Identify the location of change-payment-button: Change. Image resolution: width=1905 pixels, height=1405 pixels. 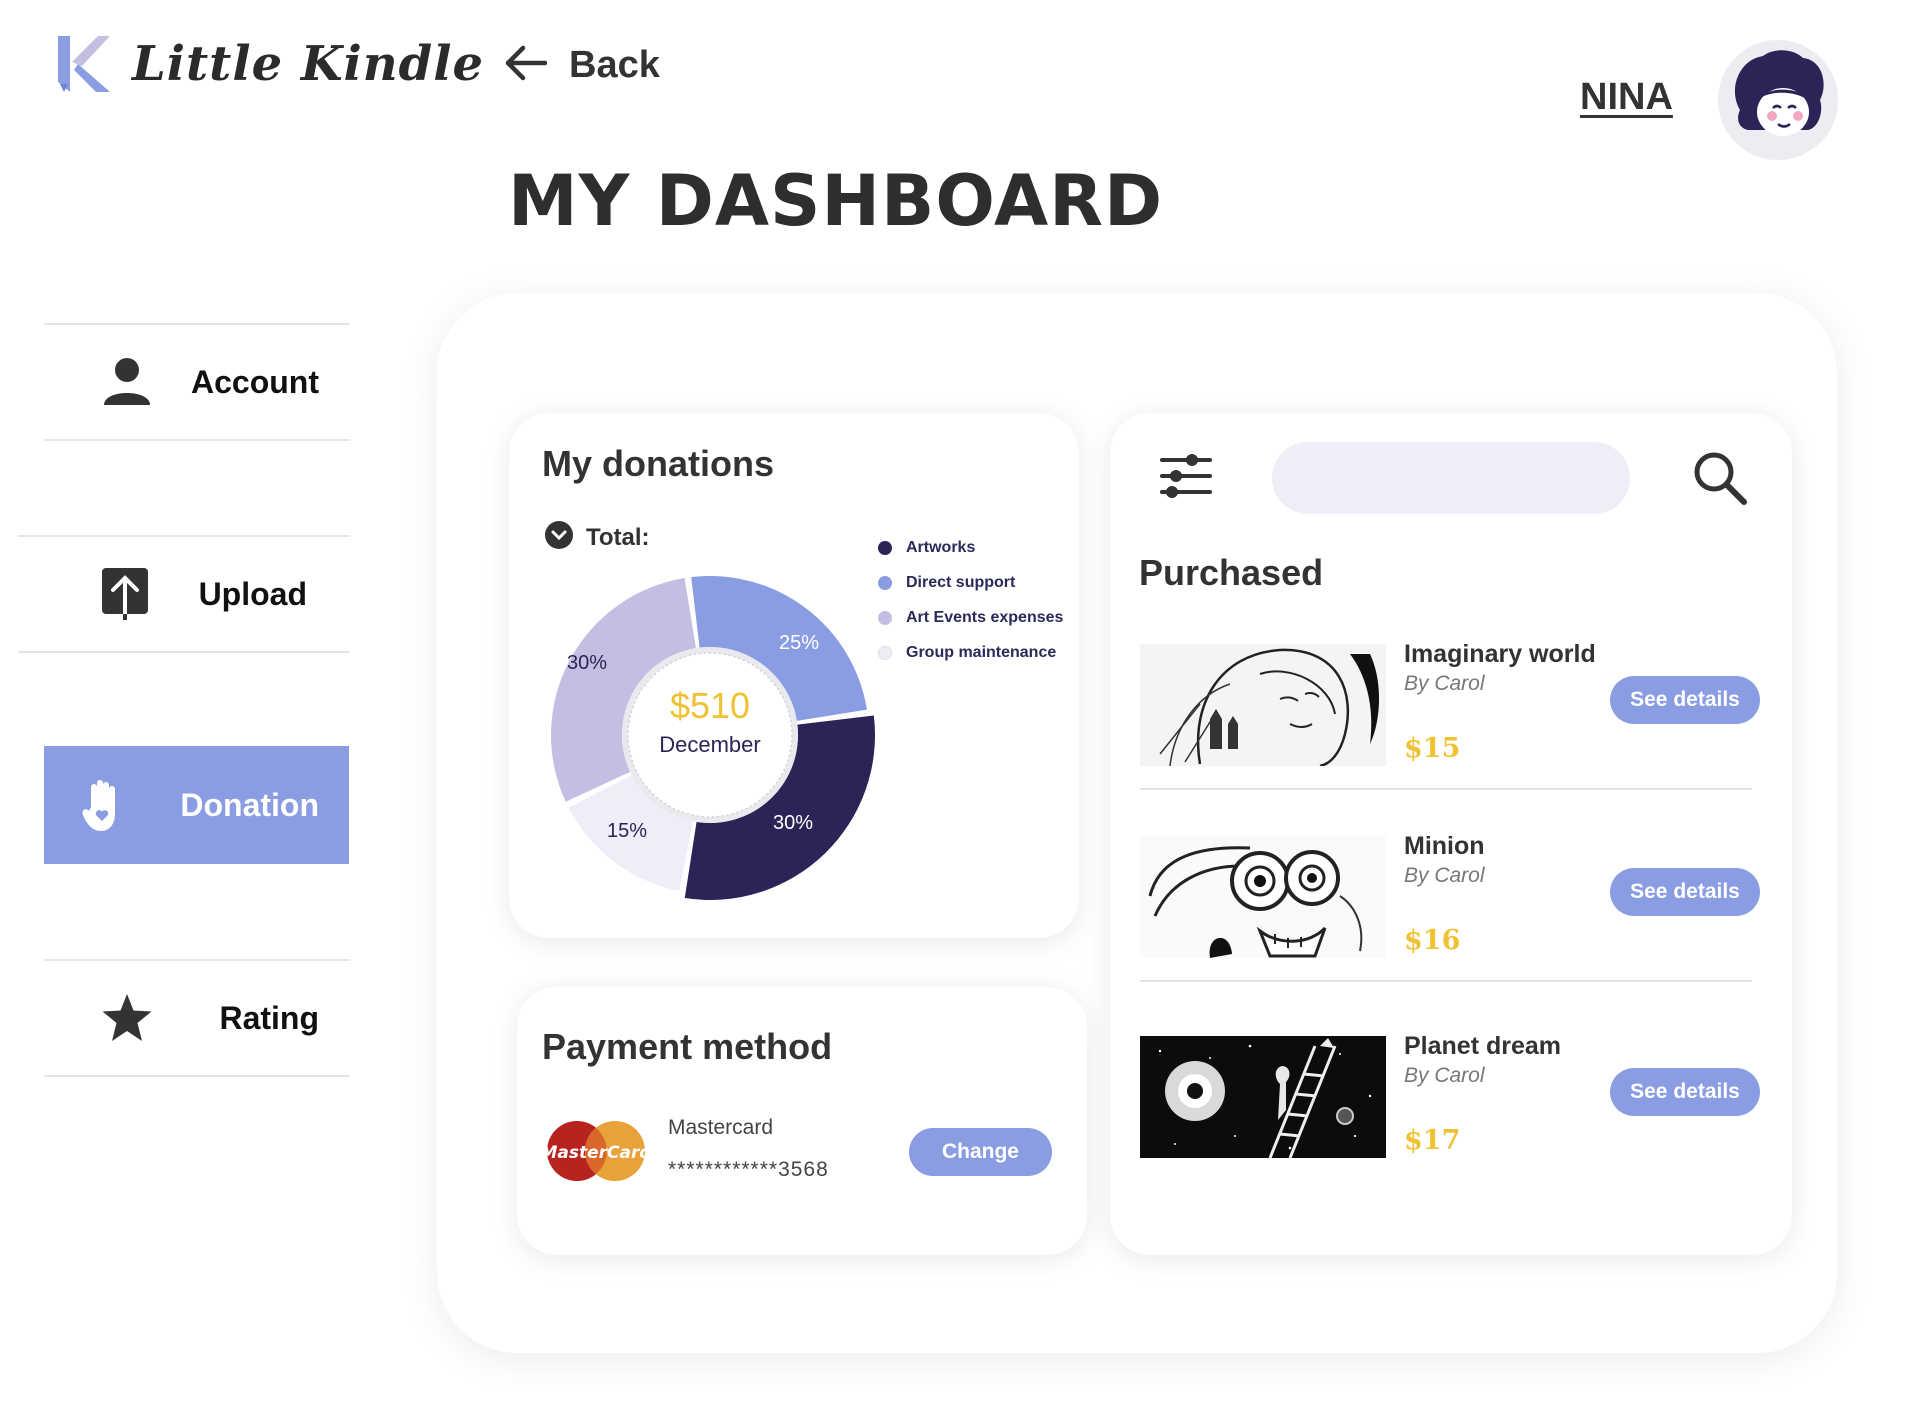
(980, 1152).